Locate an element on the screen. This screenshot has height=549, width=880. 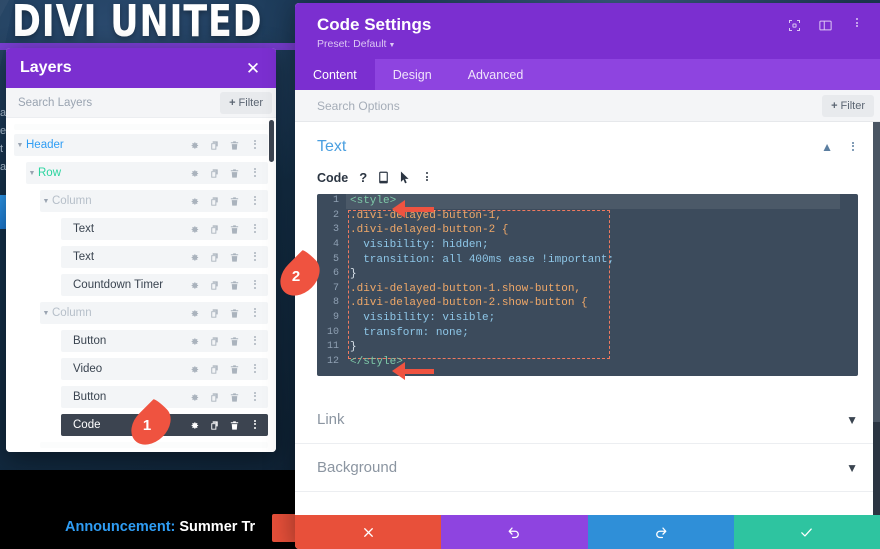
line-text: } is located at coordinates (353, 347).